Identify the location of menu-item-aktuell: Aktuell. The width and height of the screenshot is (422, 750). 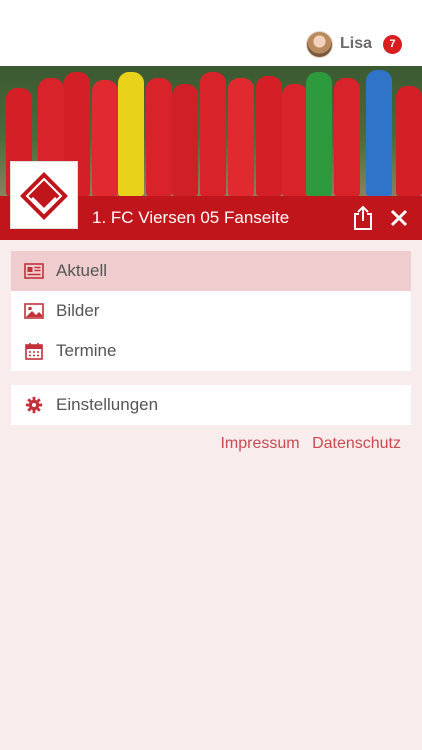
(211, 271).